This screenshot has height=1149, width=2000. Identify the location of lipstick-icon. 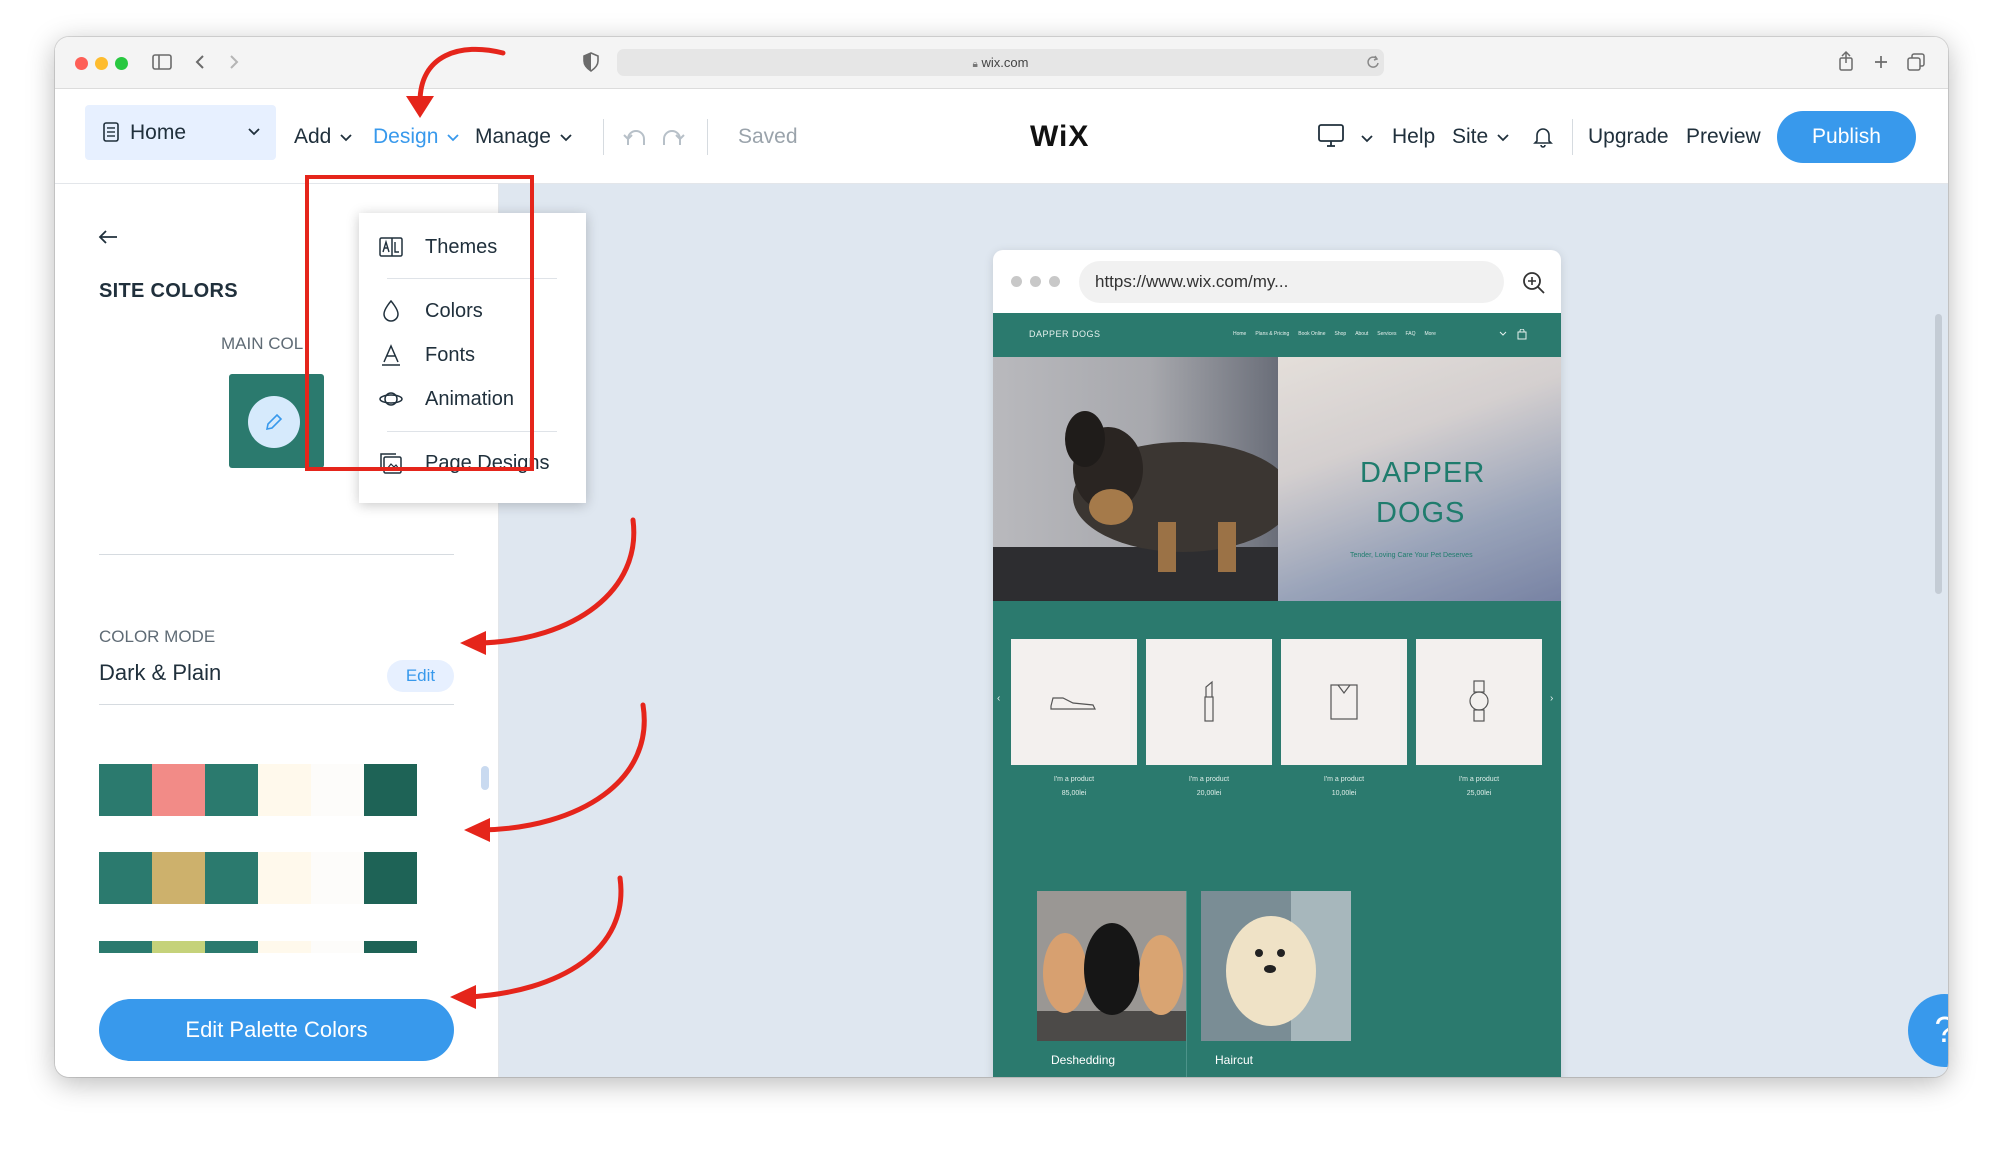
(1209, 701).